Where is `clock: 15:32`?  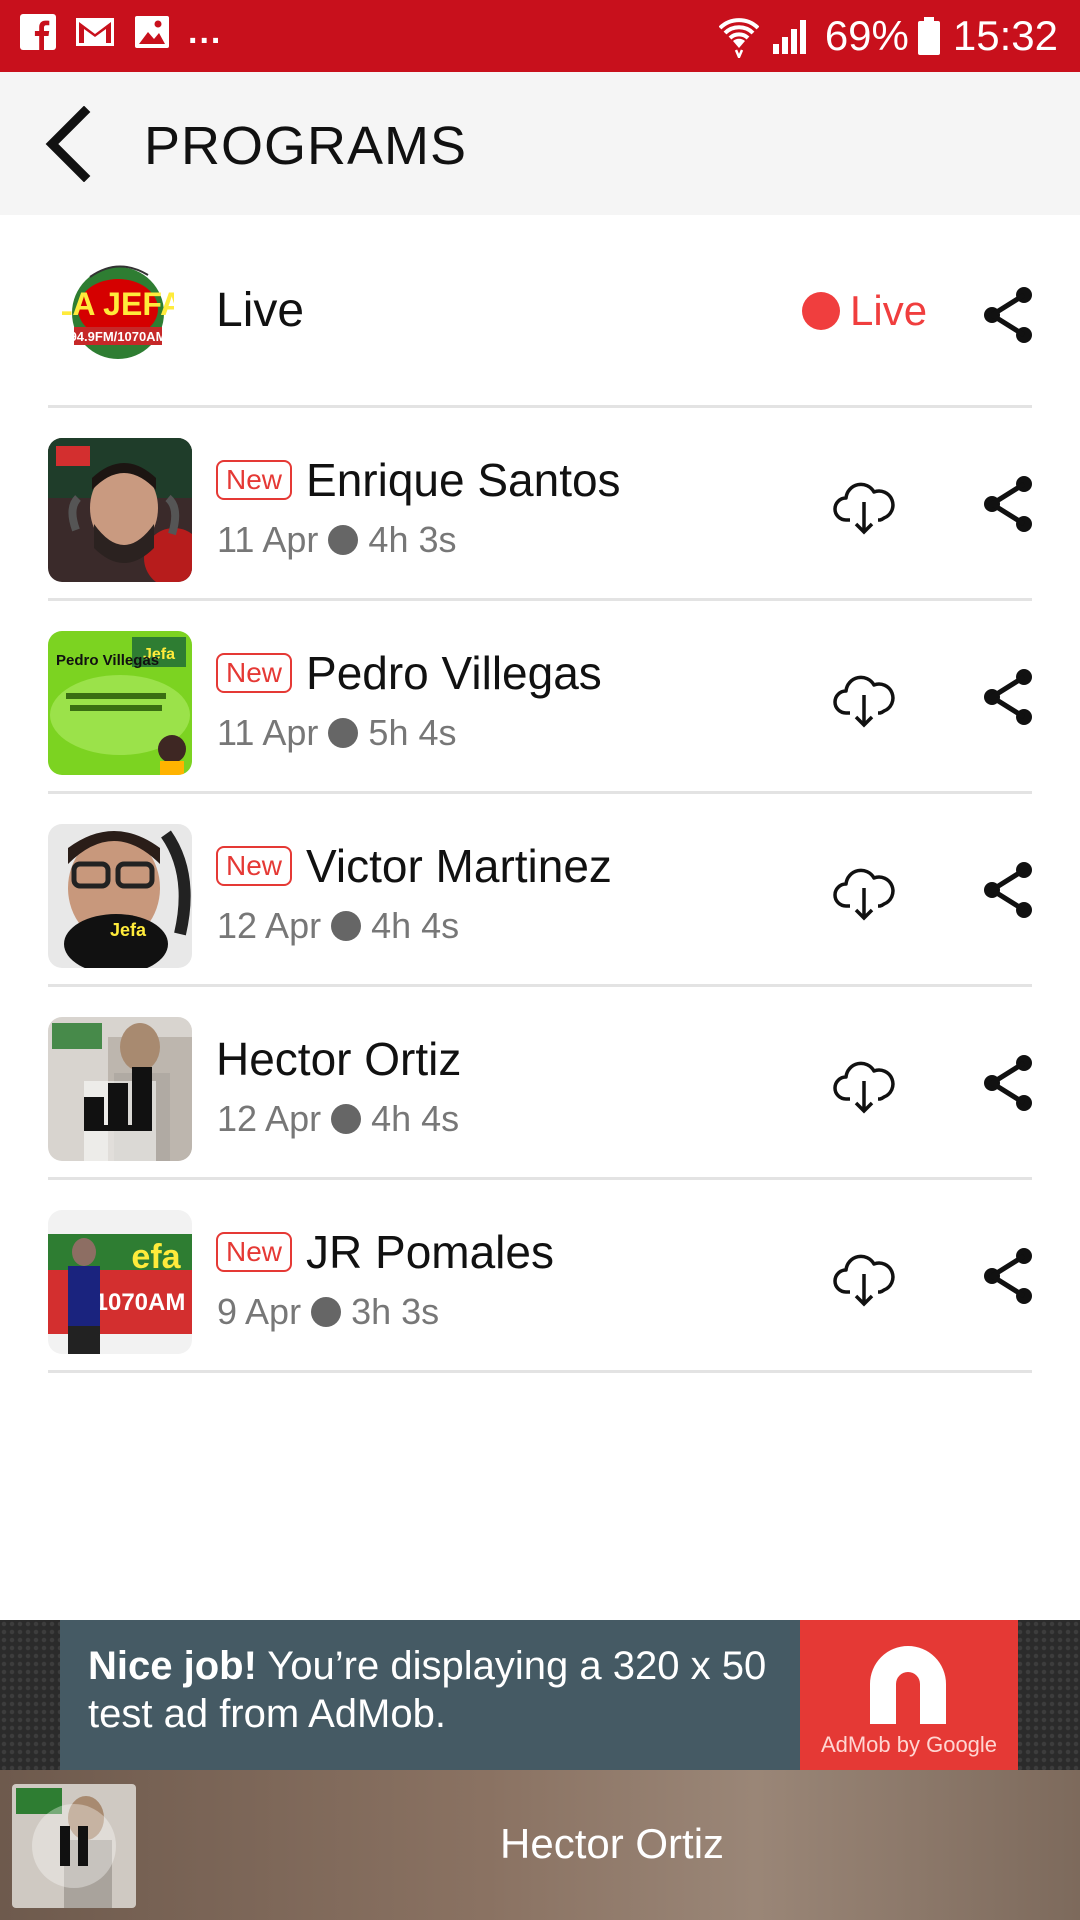 clock: 15:32 is located at coordinates (1005, 35).